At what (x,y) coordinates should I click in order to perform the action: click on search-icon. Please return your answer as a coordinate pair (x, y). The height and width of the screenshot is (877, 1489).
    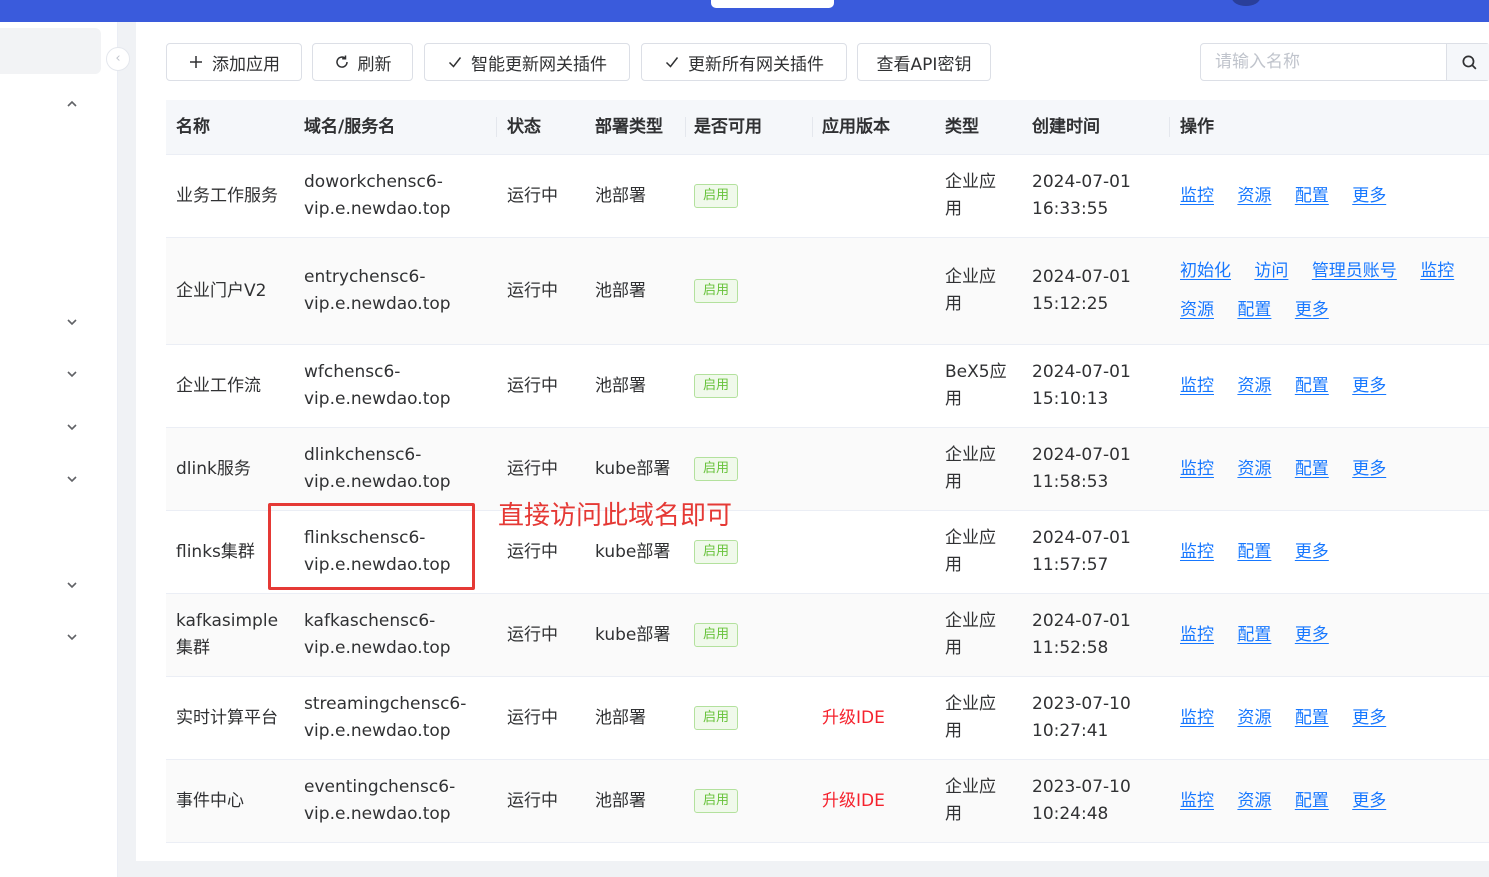
    Looking at the image, I should click on (1468, 61).